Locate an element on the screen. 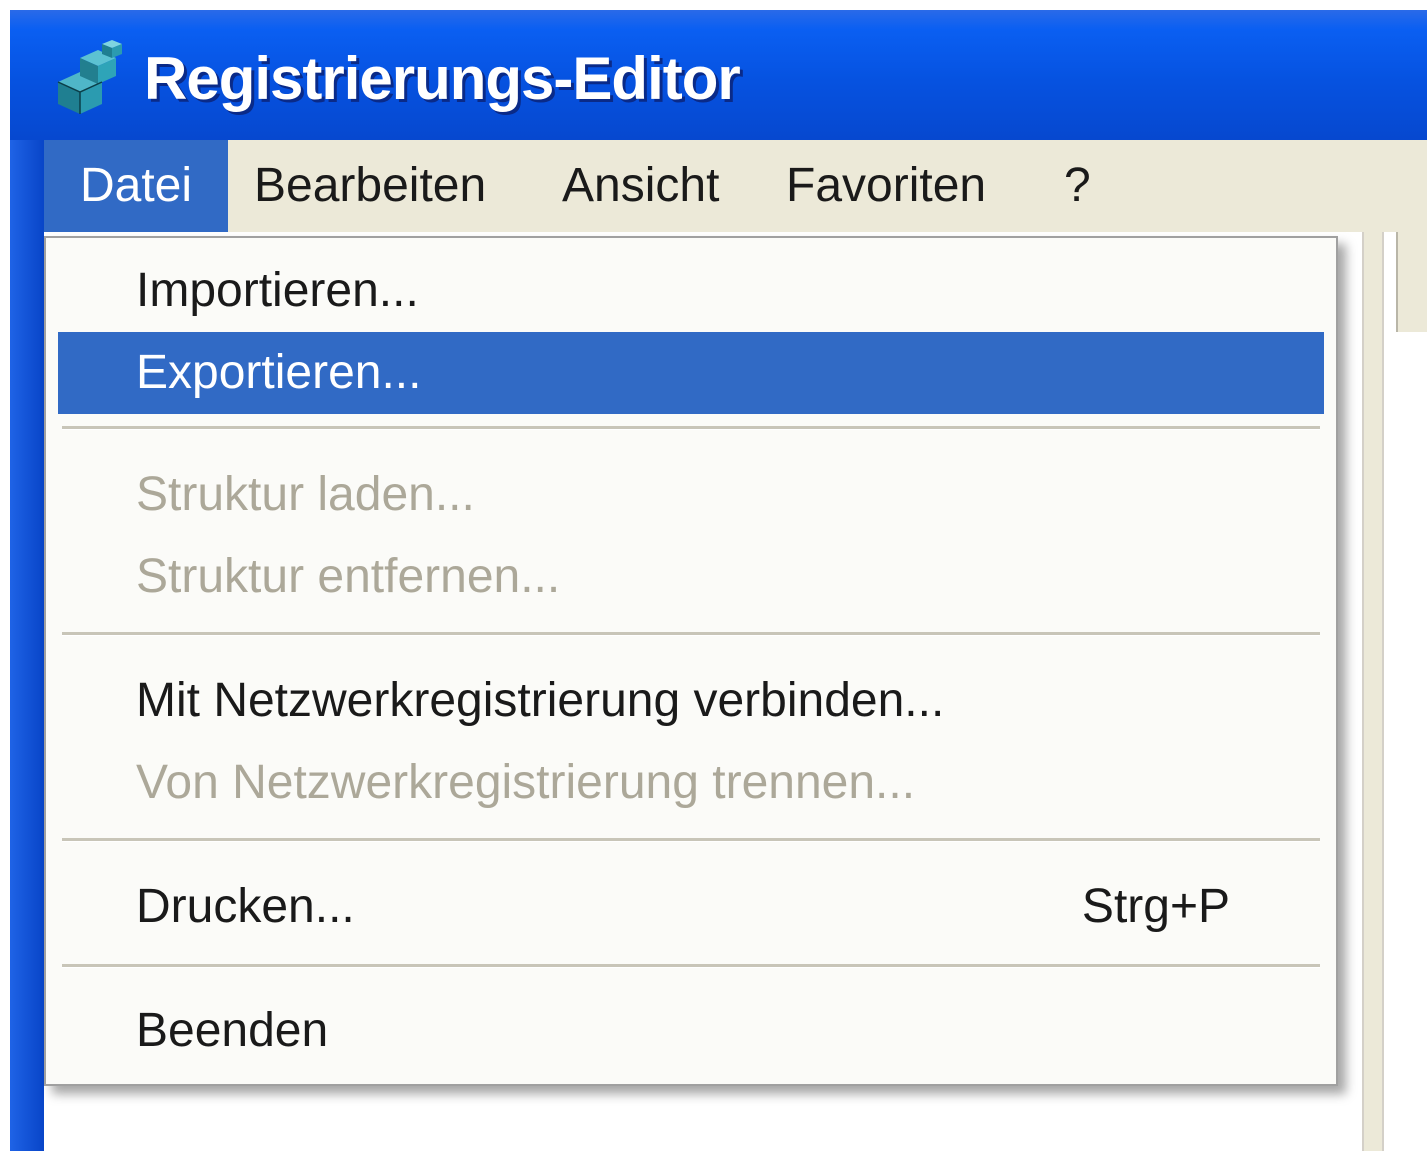 The image size is (1427, 1151). menu-item-print: Drucken... Strg+P is located at coordinates (691, 907).